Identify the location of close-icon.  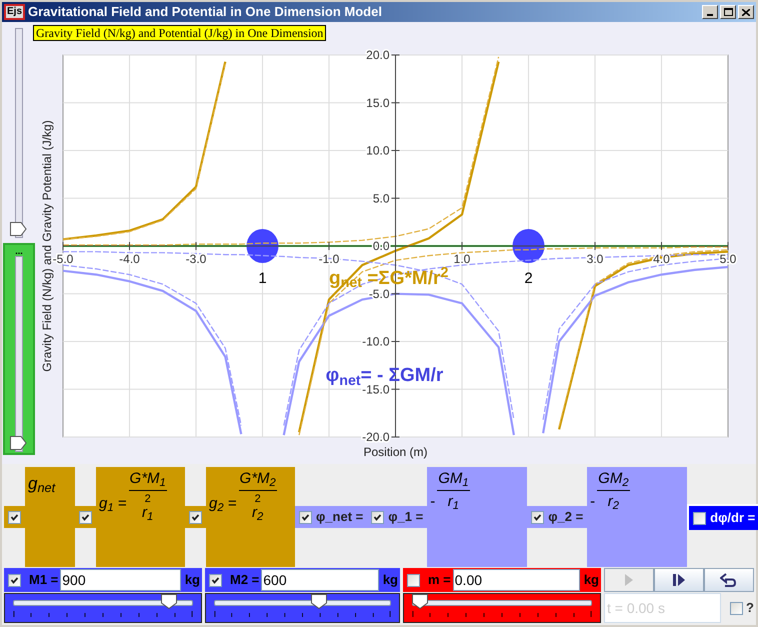
(746, 12).